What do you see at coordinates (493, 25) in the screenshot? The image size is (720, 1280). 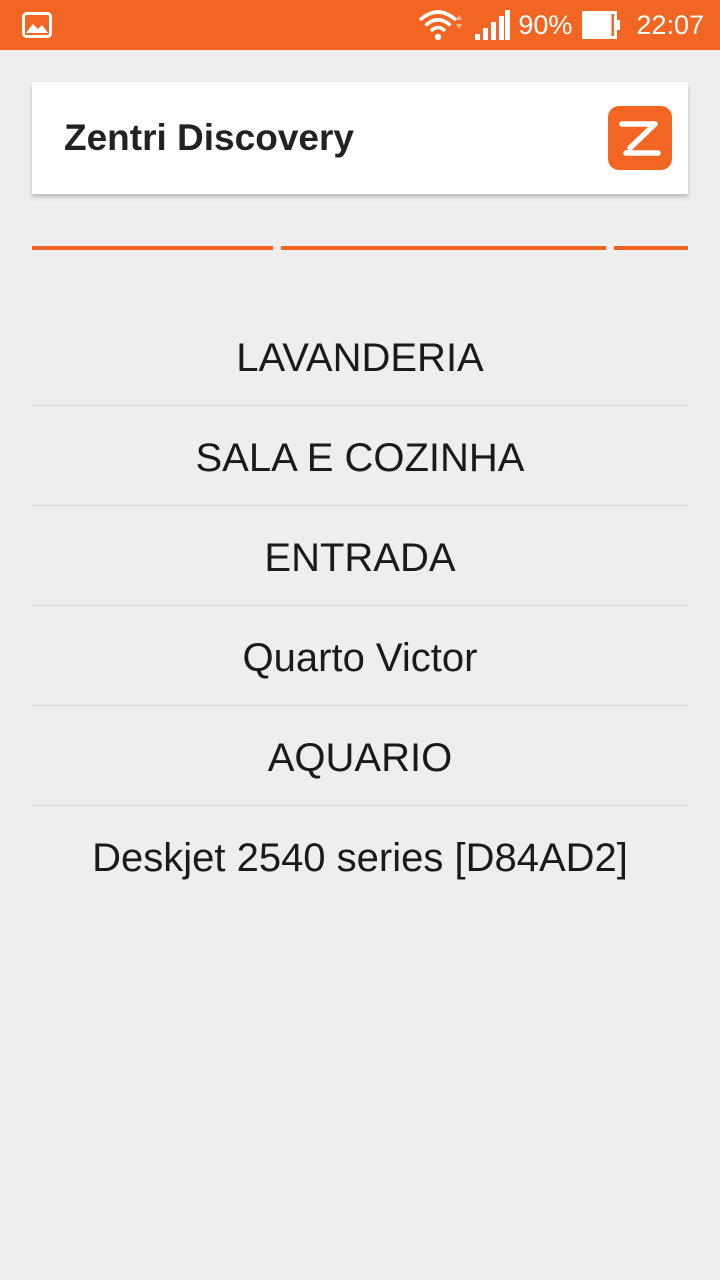 I see `signal-icon` at bounding box center [493, 25].